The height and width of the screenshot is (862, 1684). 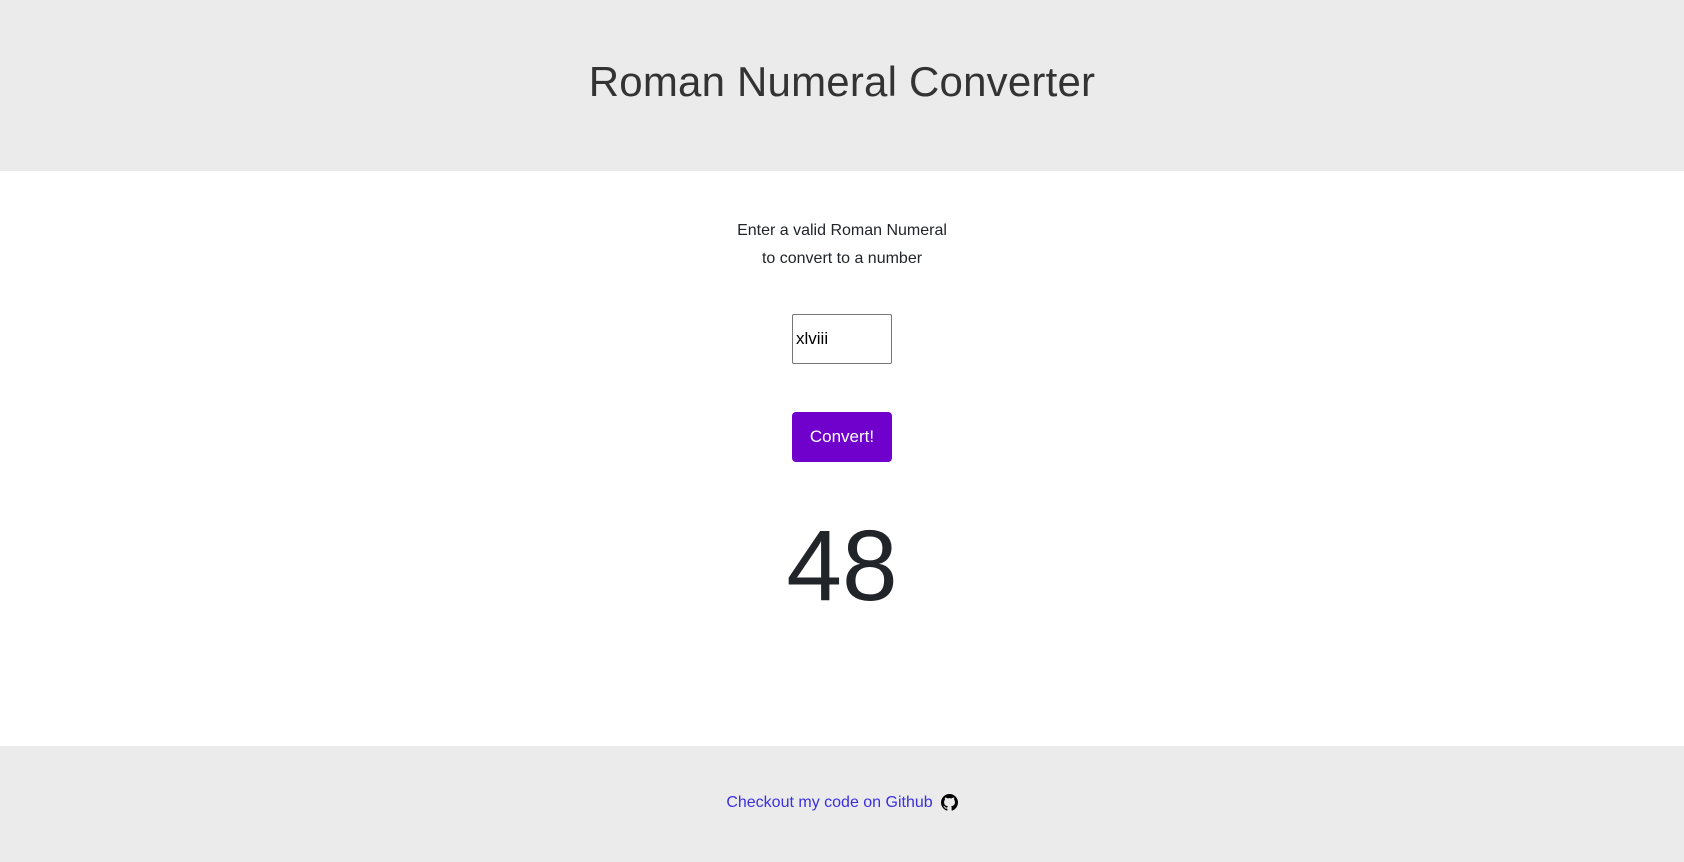 I want to click on roman-numeral-input, so click(x=842, y=339).